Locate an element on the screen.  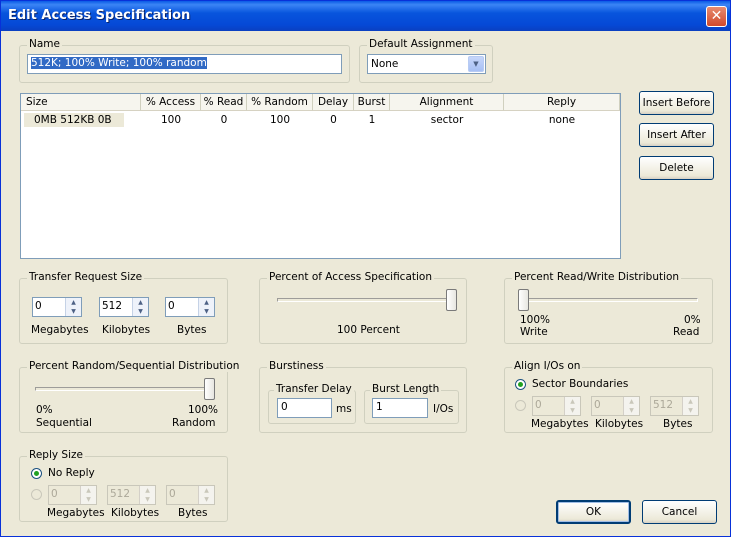
cell-random: 100 is located at coordinates (280, 120).